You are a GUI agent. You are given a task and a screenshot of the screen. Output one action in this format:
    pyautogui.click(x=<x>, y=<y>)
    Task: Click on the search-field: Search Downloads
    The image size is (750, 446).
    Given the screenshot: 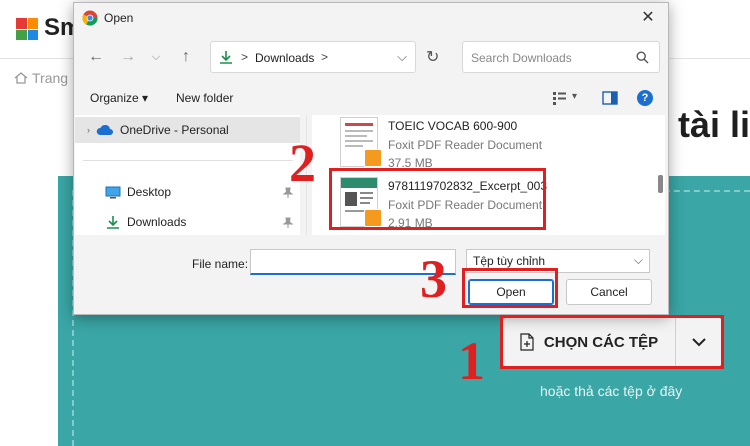 What is the action you would take?
    pyautogui.click(x=561, y=57)
    